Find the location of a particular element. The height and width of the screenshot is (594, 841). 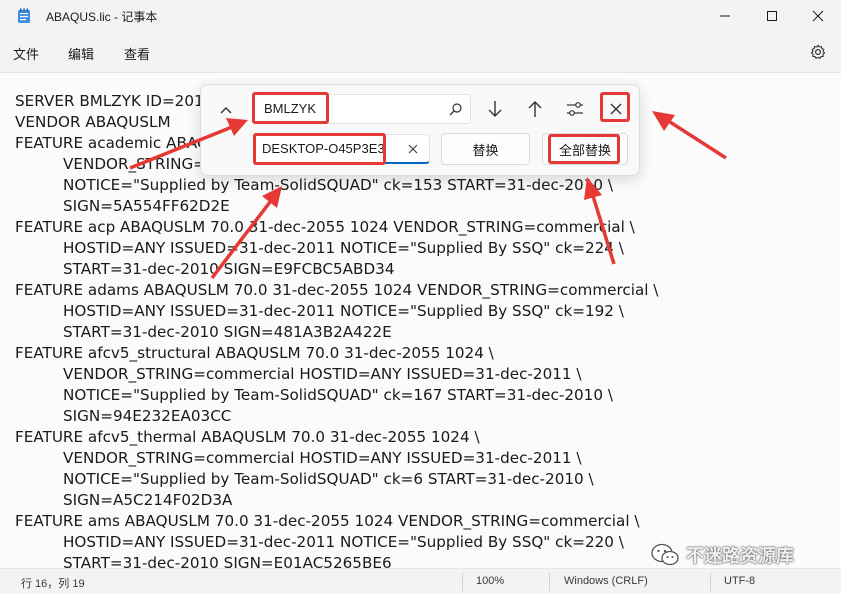

options-icon is located at coordinates (575, 109).